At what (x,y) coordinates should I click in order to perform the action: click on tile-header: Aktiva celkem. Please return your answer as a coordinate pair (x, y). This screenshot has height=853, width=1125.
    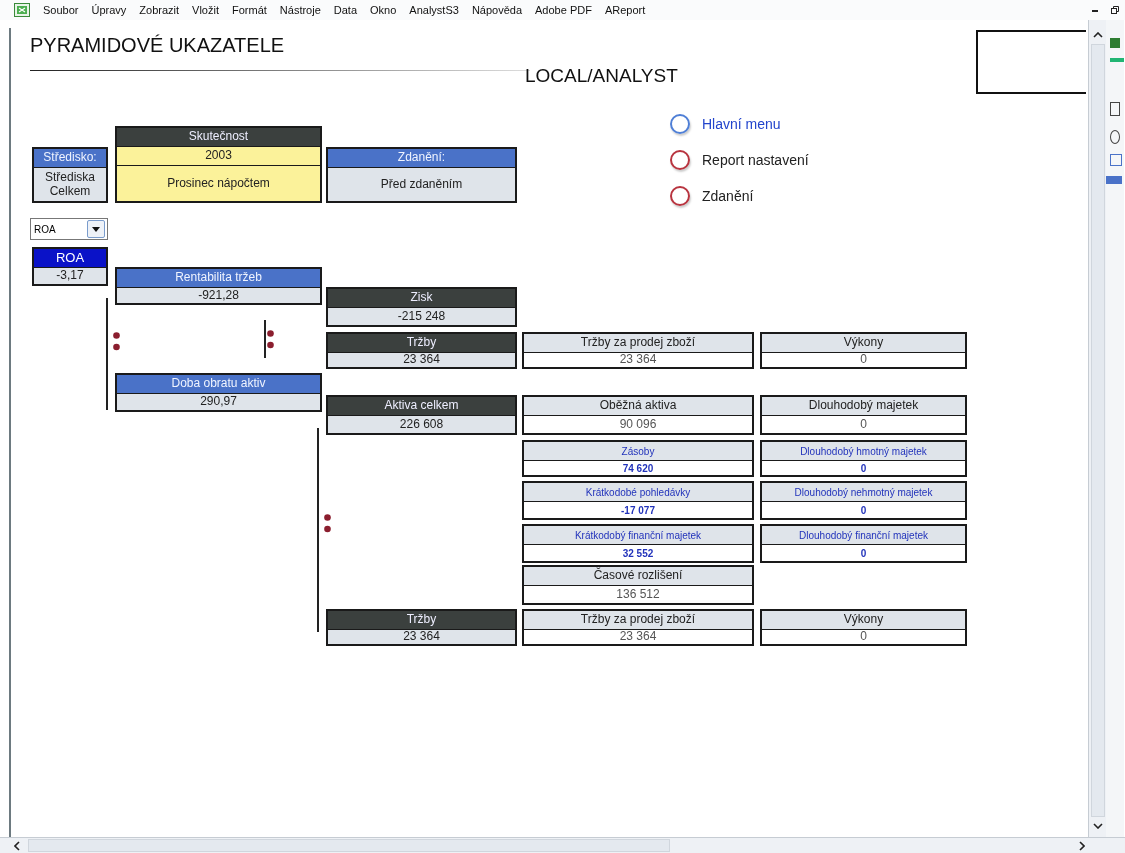
    Looking at the image, I should click on (421, 406).